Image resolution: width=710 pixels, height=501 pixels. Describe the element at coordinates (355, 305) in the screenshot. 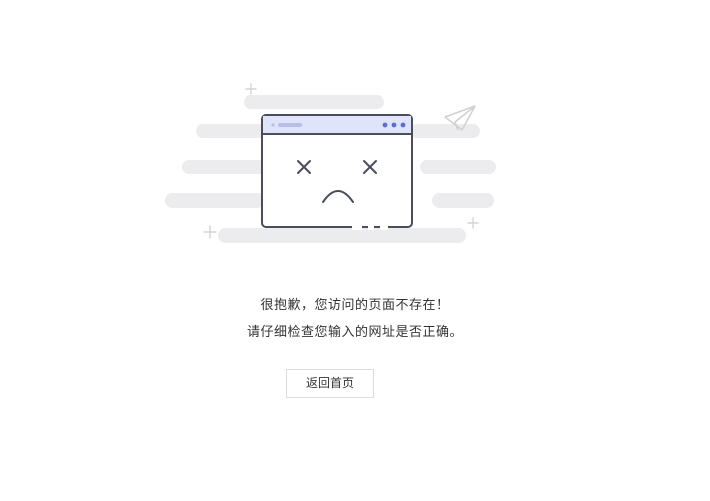

I see `error-message-line-1: 很抱歉，您访问的页面不存在！` at that location.